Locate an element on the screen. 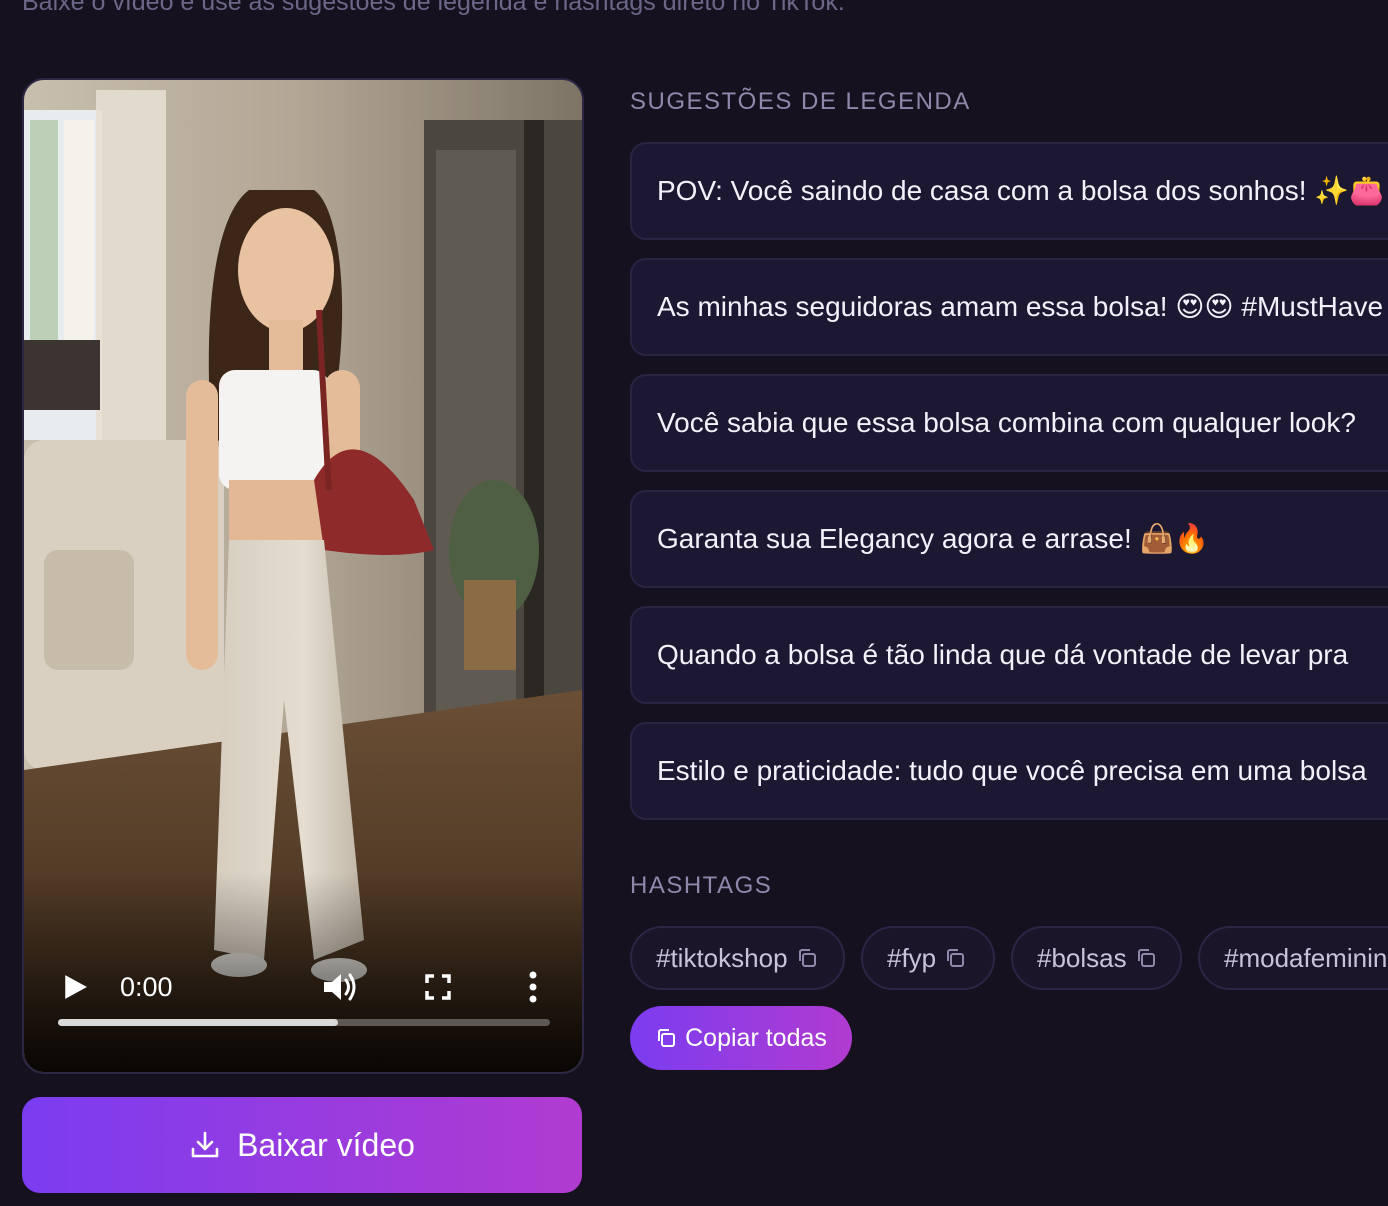 The width and height of the screenshot is (1388, 1206). download-icon is located at coordinates (205, 1144).